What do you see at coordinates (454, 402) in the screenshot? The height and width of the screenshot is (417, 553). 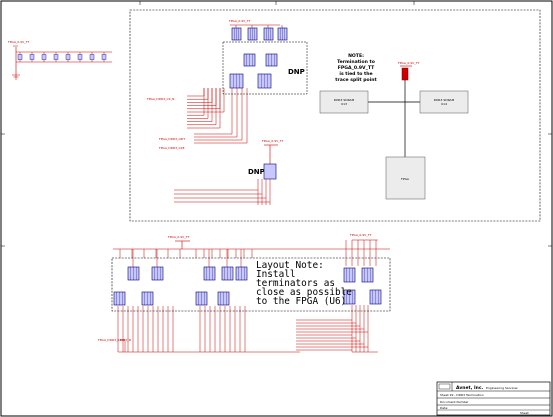 I see `doc-number: Document Number` at bounding box center [454, 402].